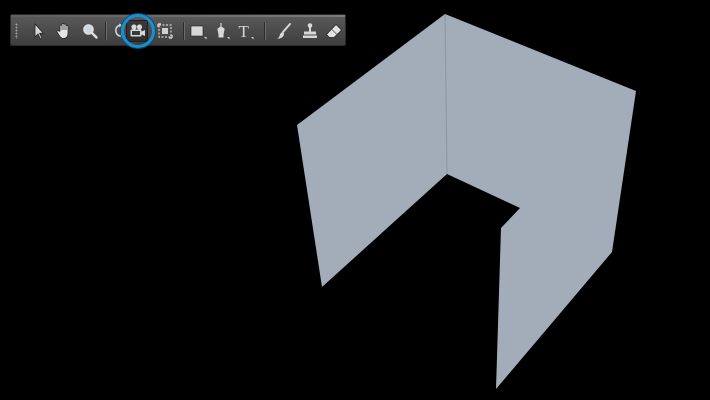  I want to click on pen-nib-icon, so click(222, 31).